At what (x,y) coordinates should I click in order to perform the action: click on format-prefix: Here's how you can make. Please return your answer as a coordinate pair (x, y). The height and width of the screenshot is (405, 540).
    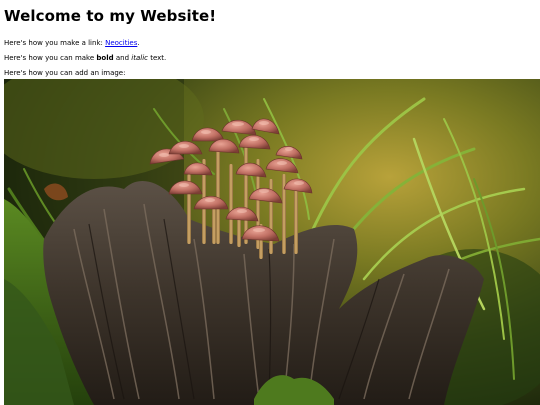
    Looking at the image, I should click on (50, 58).